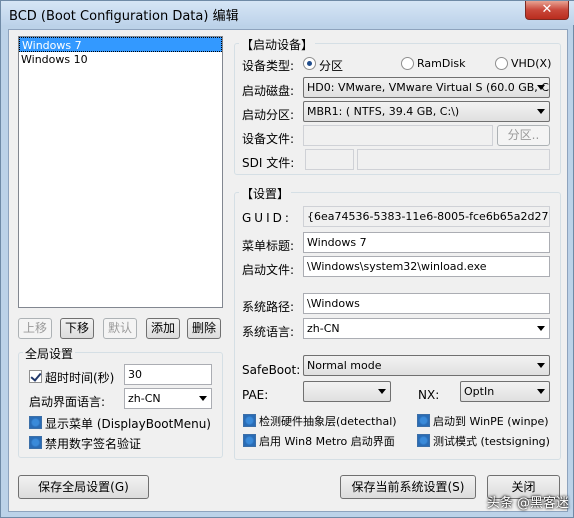 The height and width of the screenshot is (518, 574). Describe the element at coordinates (426, 328) in the screenshot. I see `system-language-select: zh-CN` at that location.